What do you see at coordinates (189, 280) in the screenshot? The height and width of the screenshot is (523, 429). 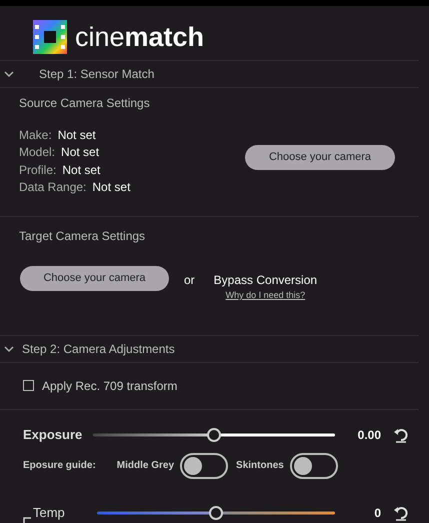 I see `or-text: or` at bounding box center [189, 280].